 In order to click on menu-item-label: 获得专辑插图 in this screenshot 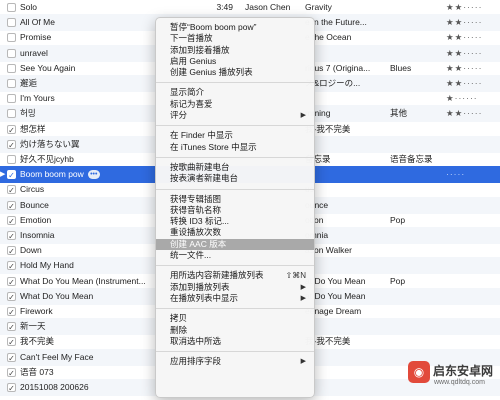, I will do `click(196, 198)`.